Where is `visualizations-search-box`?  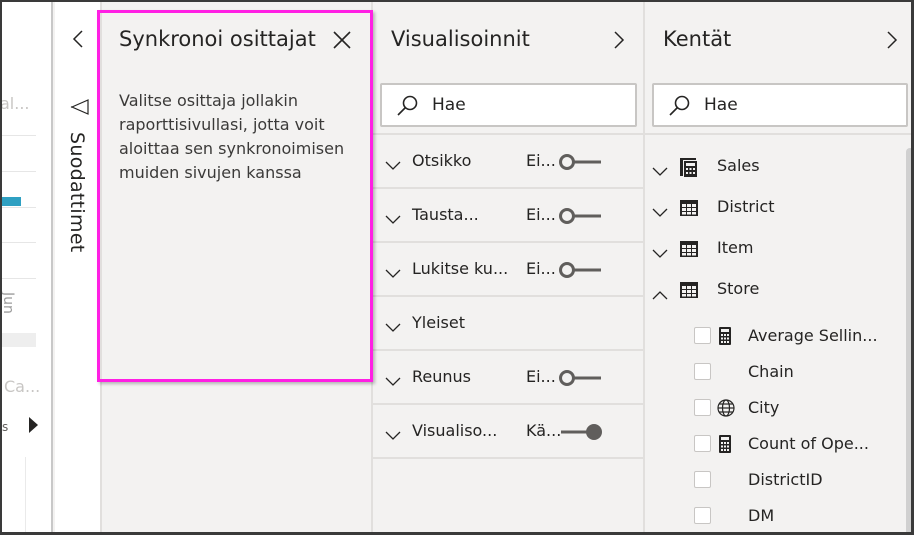 visualizations-search-box is located at coordinates (508, 105).